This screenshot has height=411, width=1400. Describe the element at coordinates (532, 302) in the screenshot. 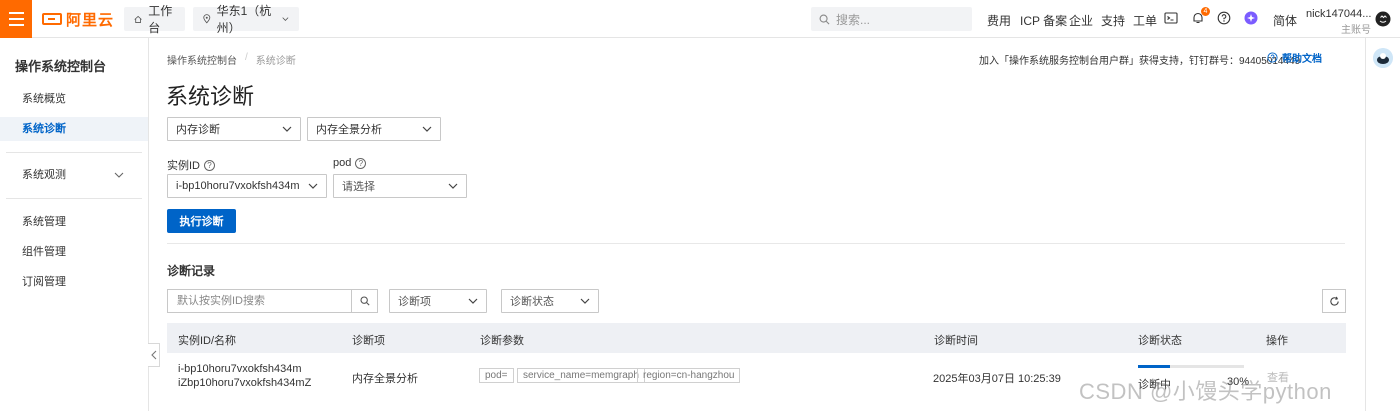

I see `select-placeholder: 诊断状态` at that location.